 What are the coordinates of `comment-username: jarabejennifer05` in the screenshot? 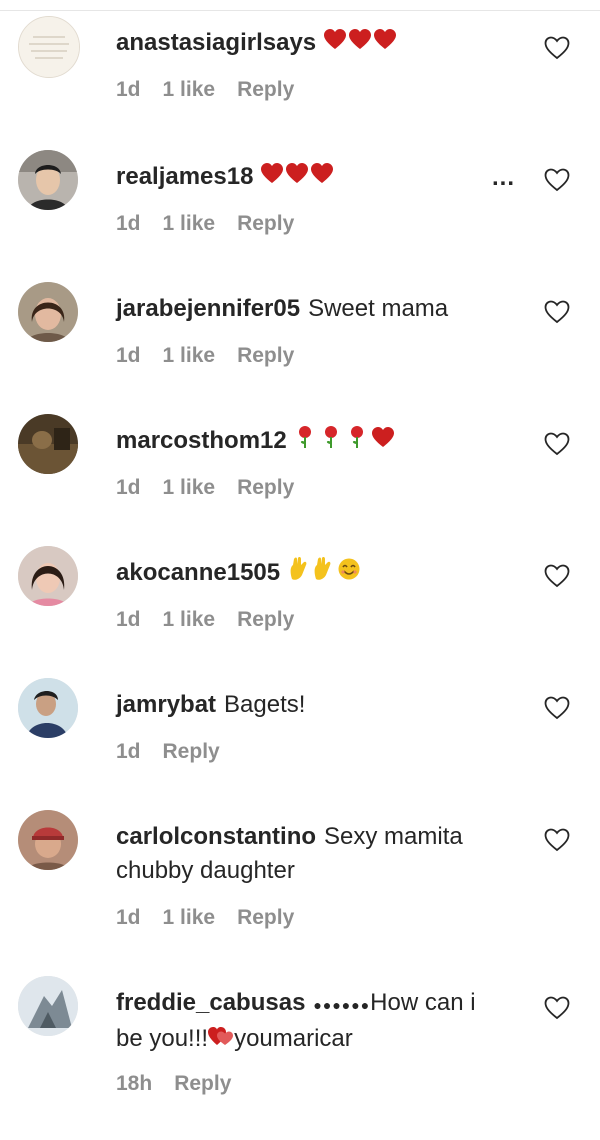 It's located at (208, 308).